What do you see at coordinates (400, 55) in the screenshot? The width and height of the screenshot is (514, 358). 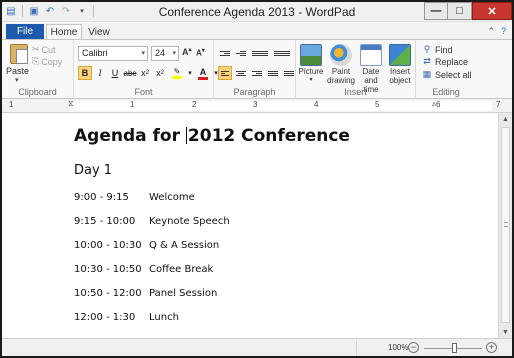 I see `object-icon` at bounding box center [400, 55].